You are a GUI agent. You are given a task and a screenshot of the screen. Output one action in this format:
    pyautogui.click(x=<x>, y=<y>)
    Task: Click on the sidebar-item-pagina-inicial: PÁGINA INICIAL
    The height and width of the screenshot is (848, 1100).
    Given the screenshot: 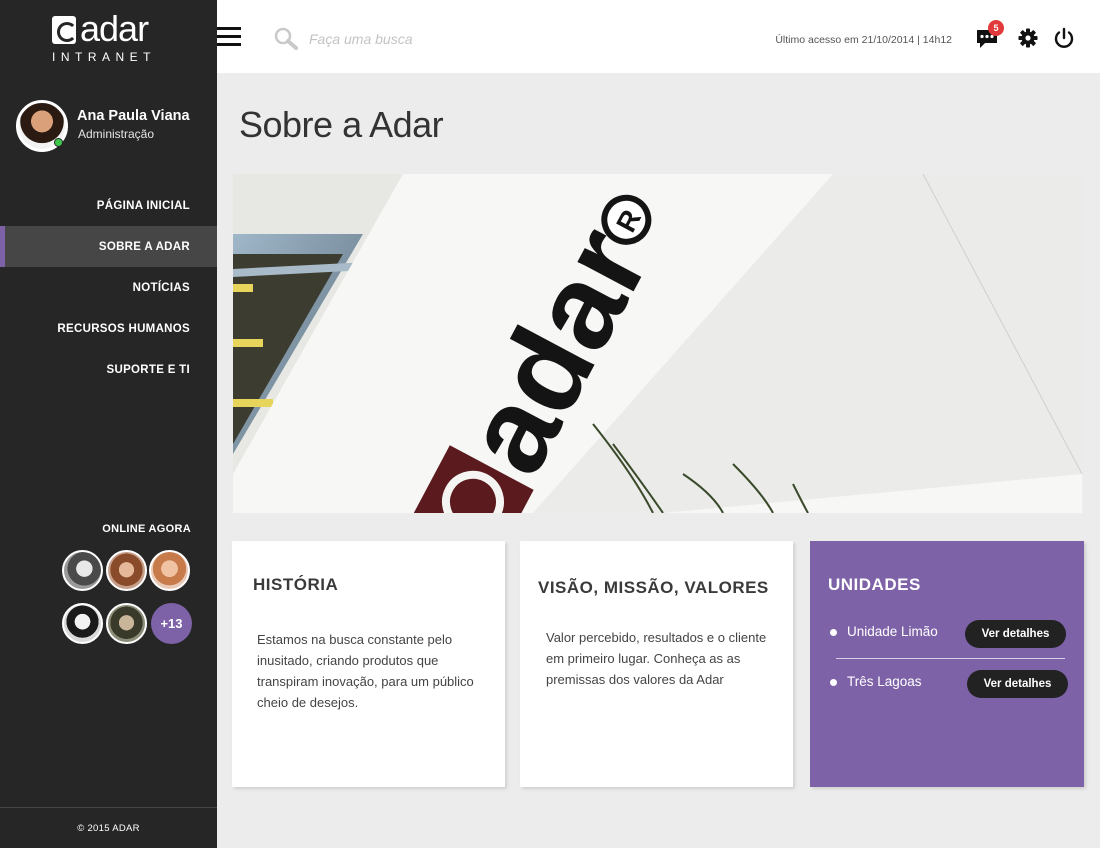 What is the action you would take?
    pyautogui.click(x=108, y=205)
    